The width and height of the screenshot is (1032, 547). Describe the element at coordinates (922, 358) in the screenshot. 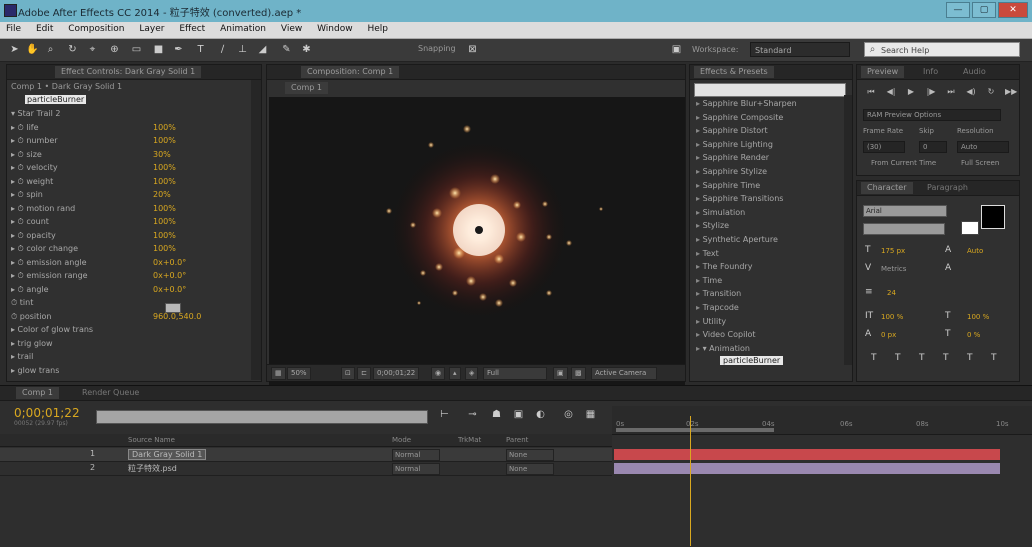

I see `all-caps-icon: T` at that location.